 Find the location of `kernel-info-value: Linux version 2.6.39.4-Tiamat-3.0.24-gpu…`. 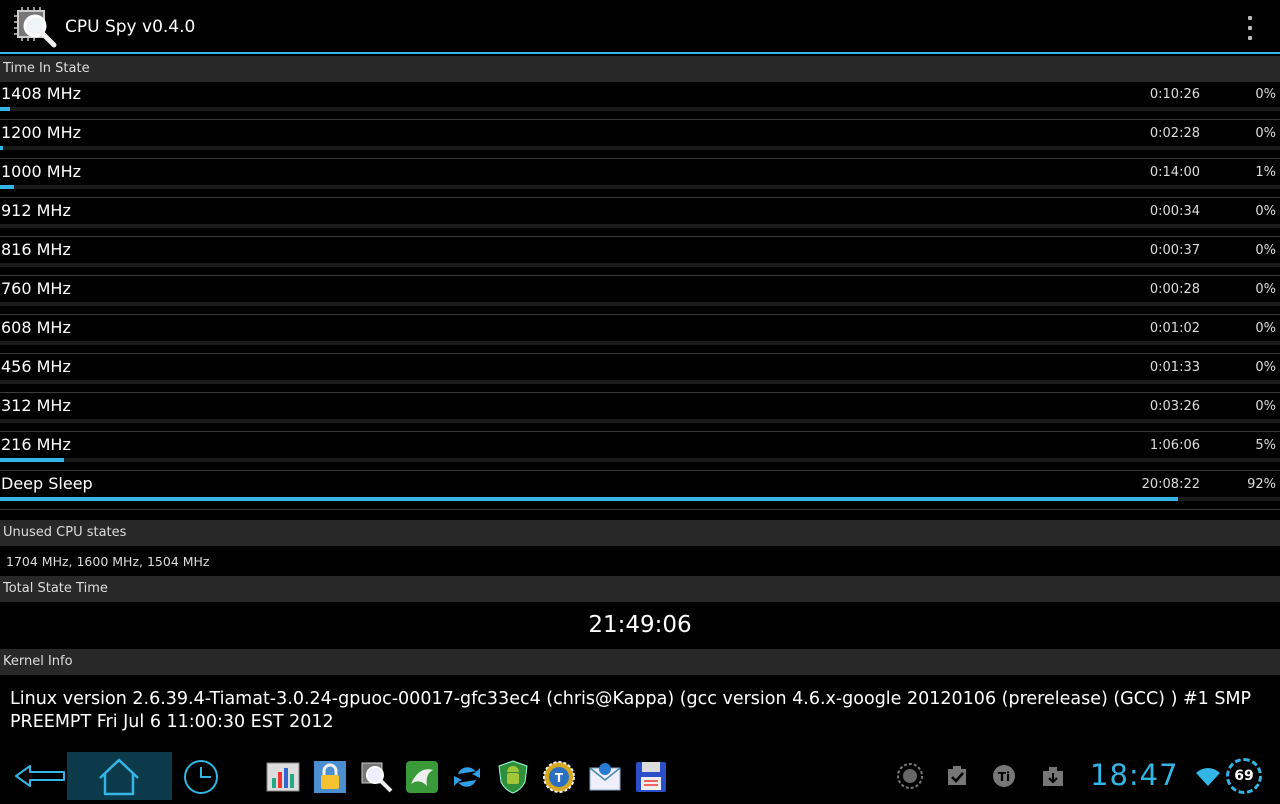

kernel-info-value: Linux version 2.6.39.4-Tiamat-3.0.24-gpu… is located at coordinates (631, 710).